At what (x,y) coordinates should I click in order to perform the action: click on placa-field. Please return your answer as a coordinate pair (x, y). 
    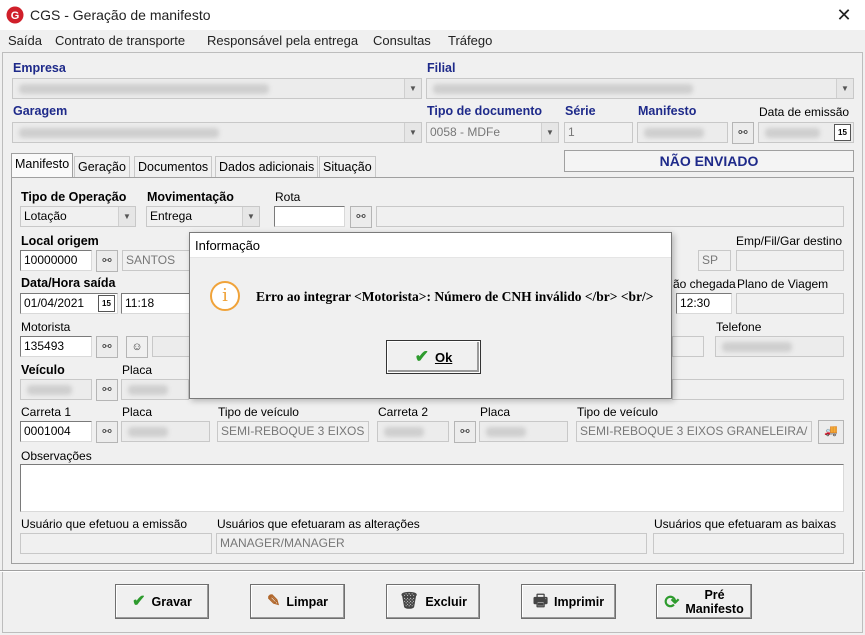
    Looking at the image, I should click on (155, 389).